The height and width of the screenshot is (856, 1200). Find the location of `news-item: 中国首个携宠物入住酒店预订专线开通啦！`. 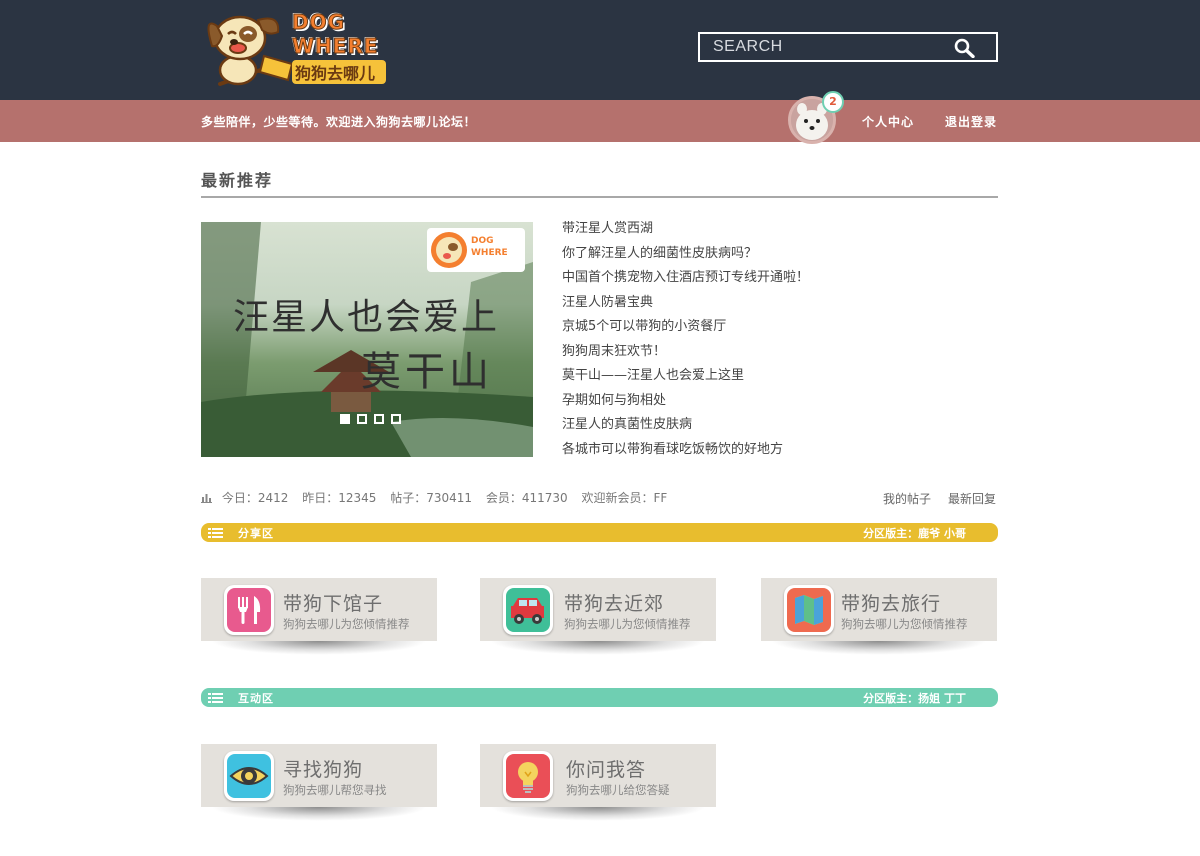

news-item: 中国首个携宠物入住酒店预订专线开通啦！ is located at coordinates (685, 280).